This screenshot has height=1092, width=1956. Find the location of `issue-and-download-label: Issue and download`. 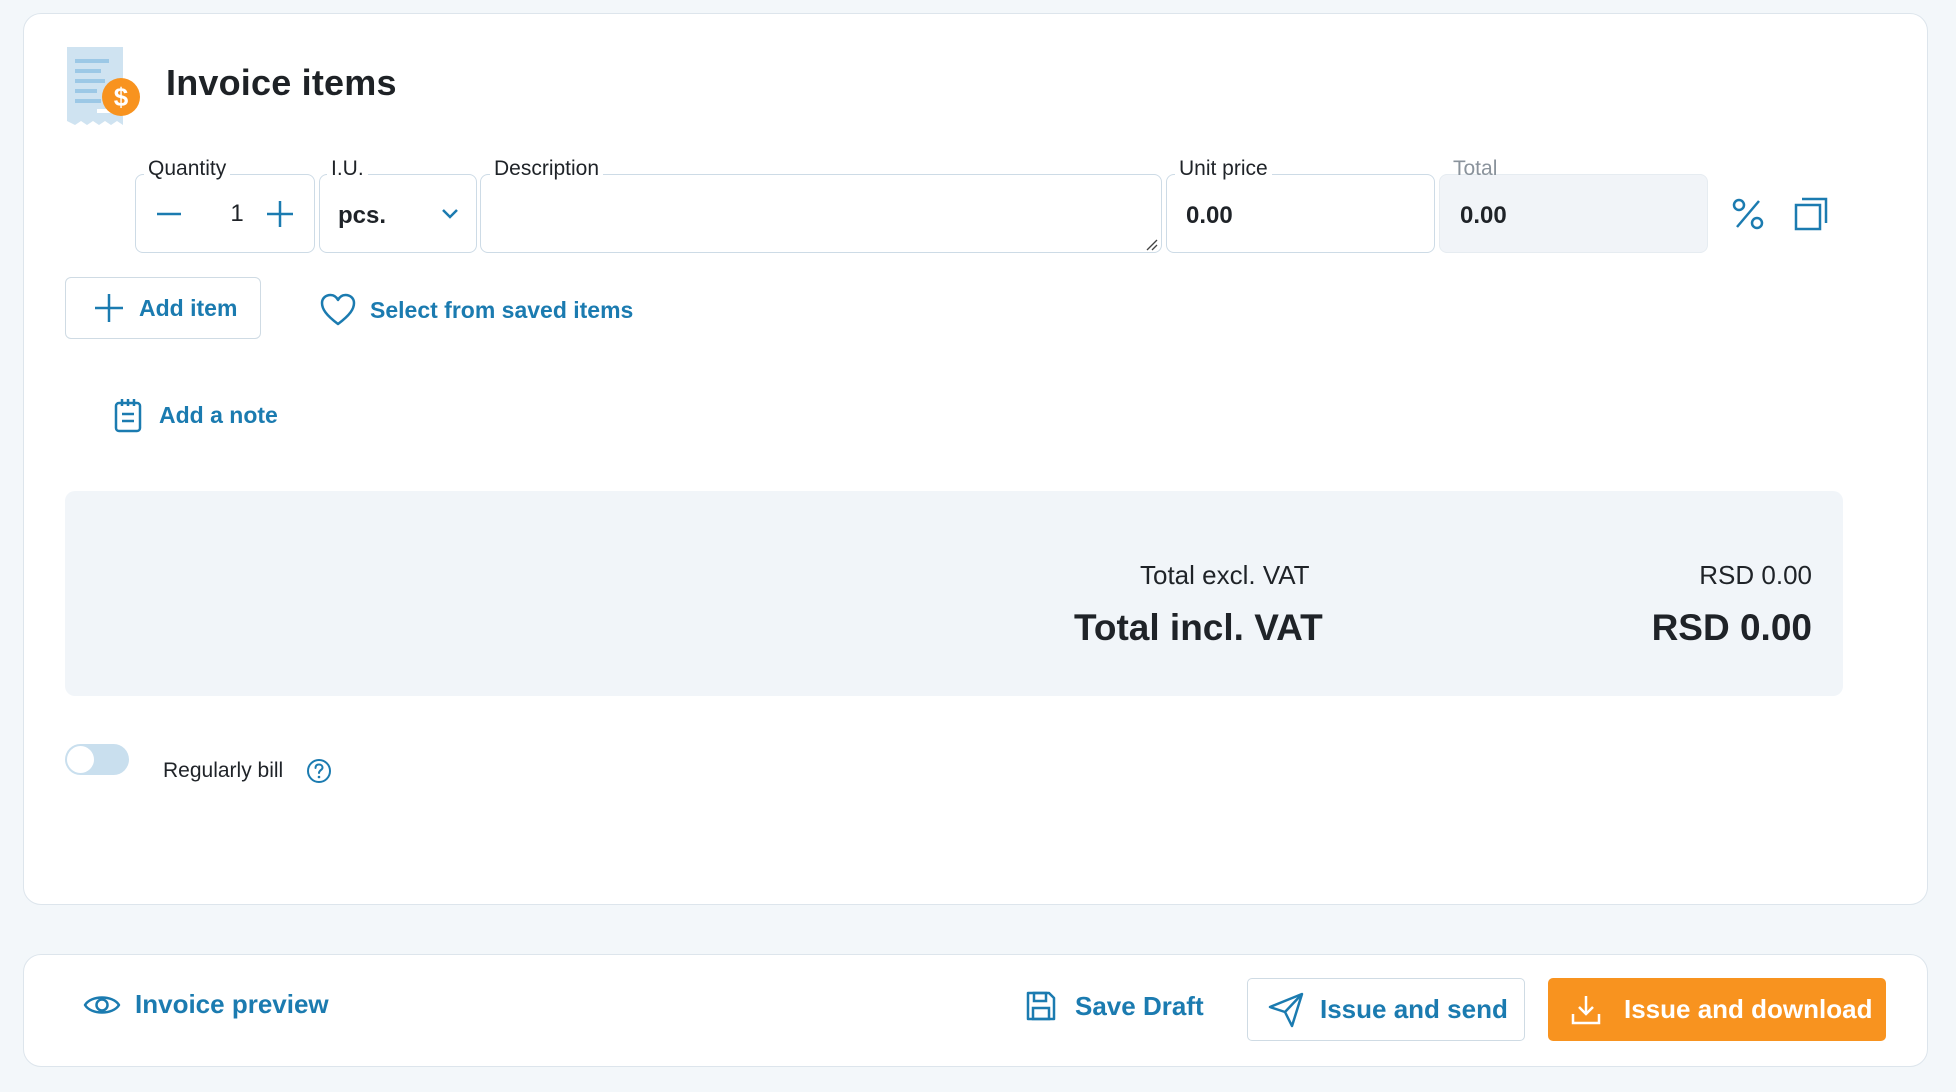

issue-and-download-label: Issue and download is located at coordinates (1748, 1009).